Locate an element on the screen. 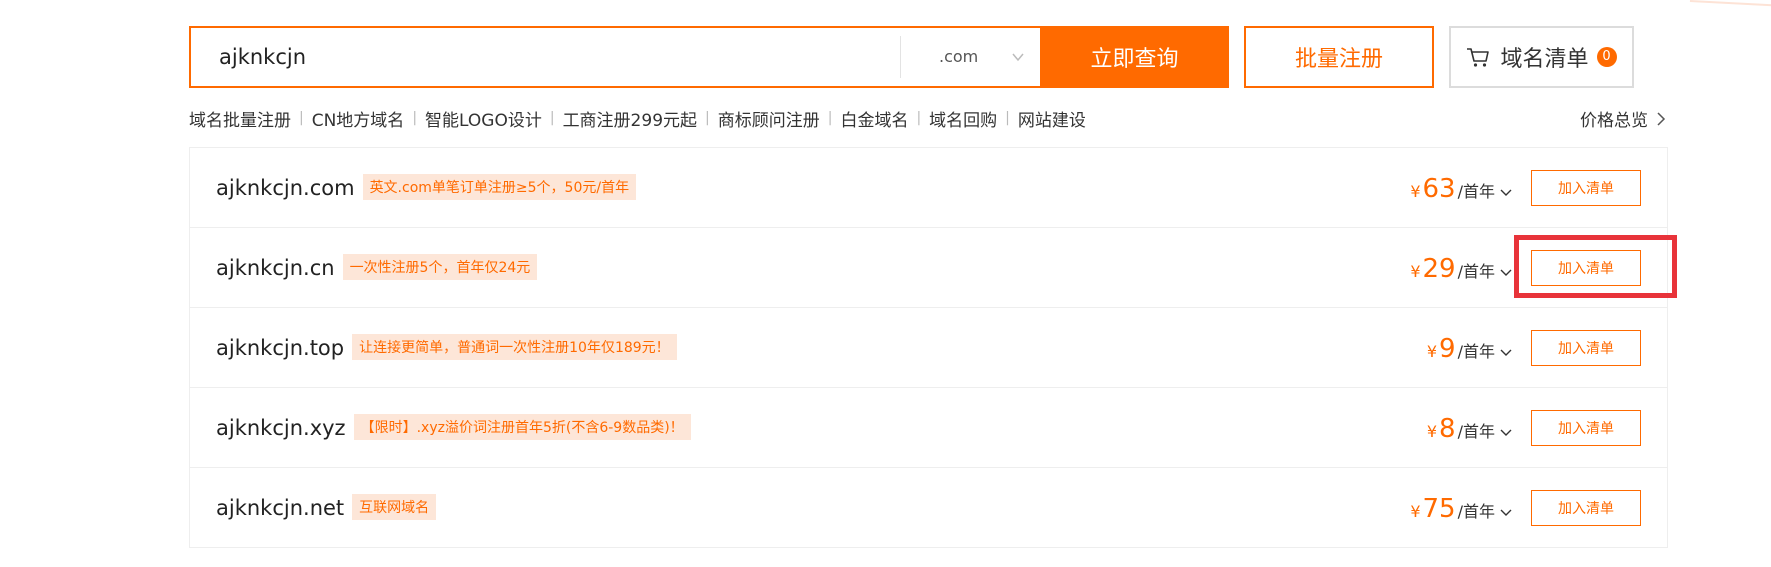 Image resolution: width=1771 pixels, height=567 pixels. price-display: ¥ 9 /首年 is located at coordinates (1469, 349).